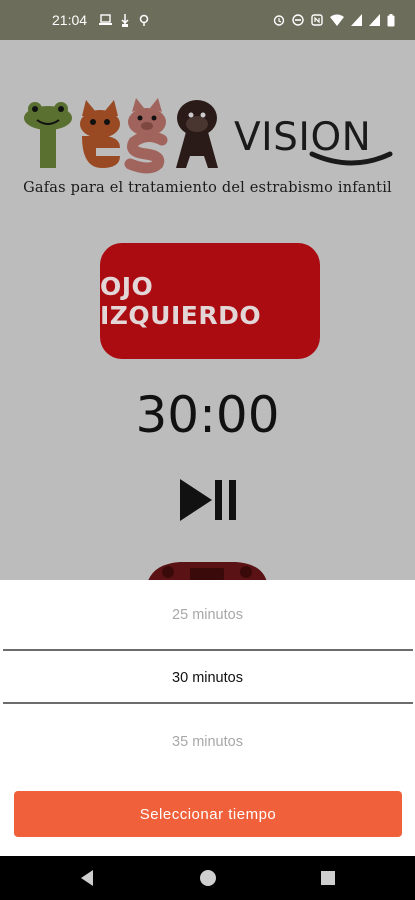 Image resolution: width=415 pixels, height=900 pixels. I want to click on navigation-bar, so click(207, 878).